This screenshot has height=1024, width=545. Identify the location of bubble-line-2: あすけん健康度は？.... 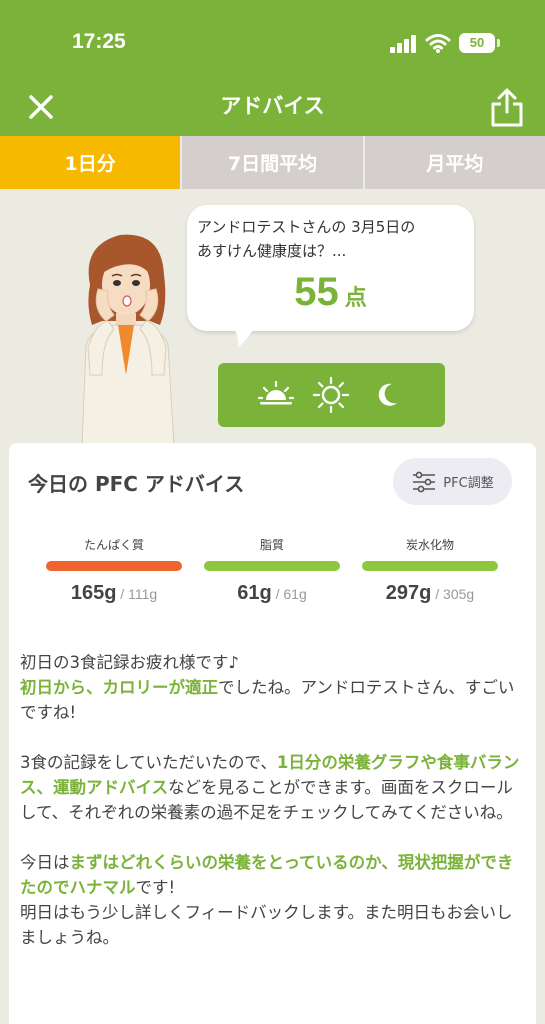
(272, 251).